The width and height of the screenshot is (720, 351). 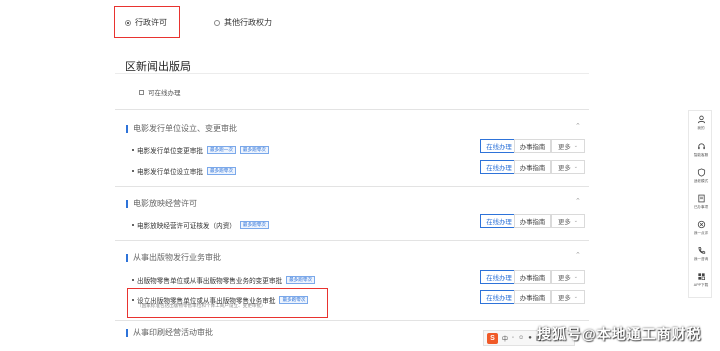 I want to click on list-item: 电影放映经营许可证核发（内资） 最多跑零次, so click(x=200, y=225).